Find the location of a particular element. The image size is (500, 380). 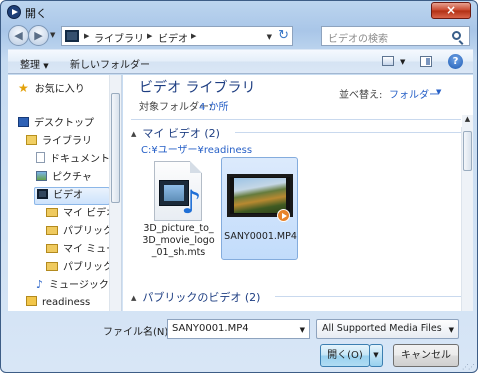

navigation-bar: ◀ ▶ ▼ ▶ ライブラリ ▶ ビデオ ▶ ▼ ↻ ビデオの検索 is located at coordinates (239, 36).